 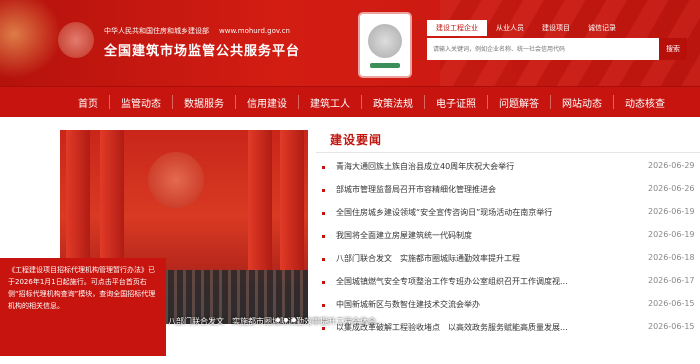 What do you see at coordinates (508, 141) in the screenshot?
I see `news-header: 建设要闻` at bounding box center [508, 141].